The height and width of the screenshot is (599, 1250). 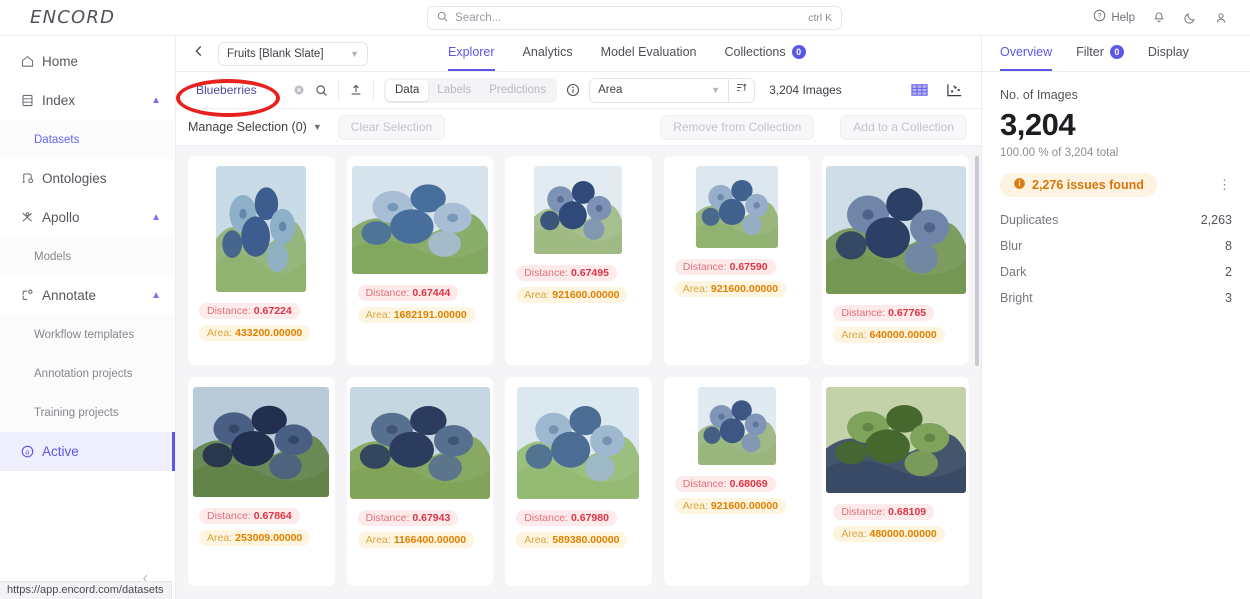 What do you see at coordinates (338, 90) in the screenshot?
I see `toolbar-divider` at bounding box center [338, 90].